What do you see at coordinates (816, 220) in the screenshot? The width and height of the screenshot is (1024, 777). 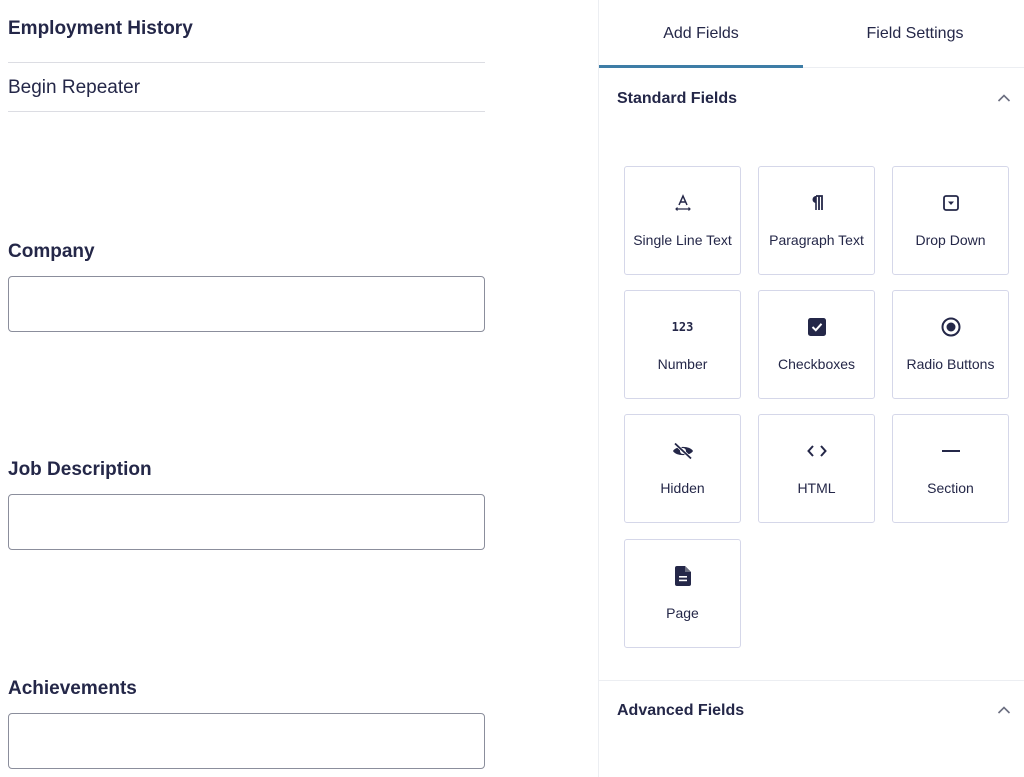 I see `paragraph-text-button: Paragraph Text` at bounding box center [816, 220].